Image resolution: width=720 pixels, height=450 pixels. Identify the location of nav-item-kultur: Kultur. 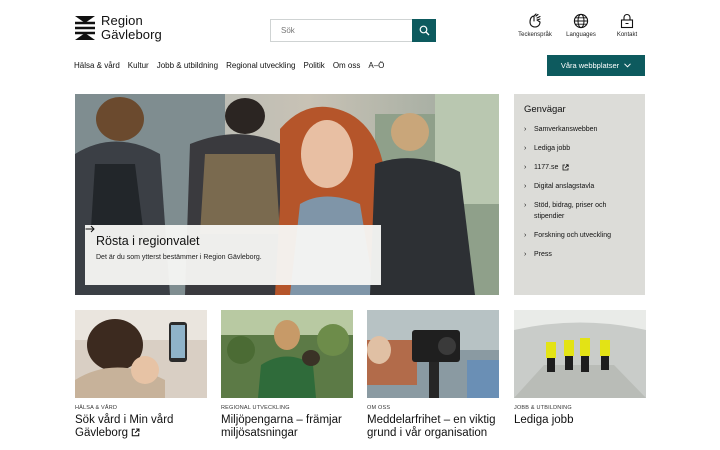
(138, 65).